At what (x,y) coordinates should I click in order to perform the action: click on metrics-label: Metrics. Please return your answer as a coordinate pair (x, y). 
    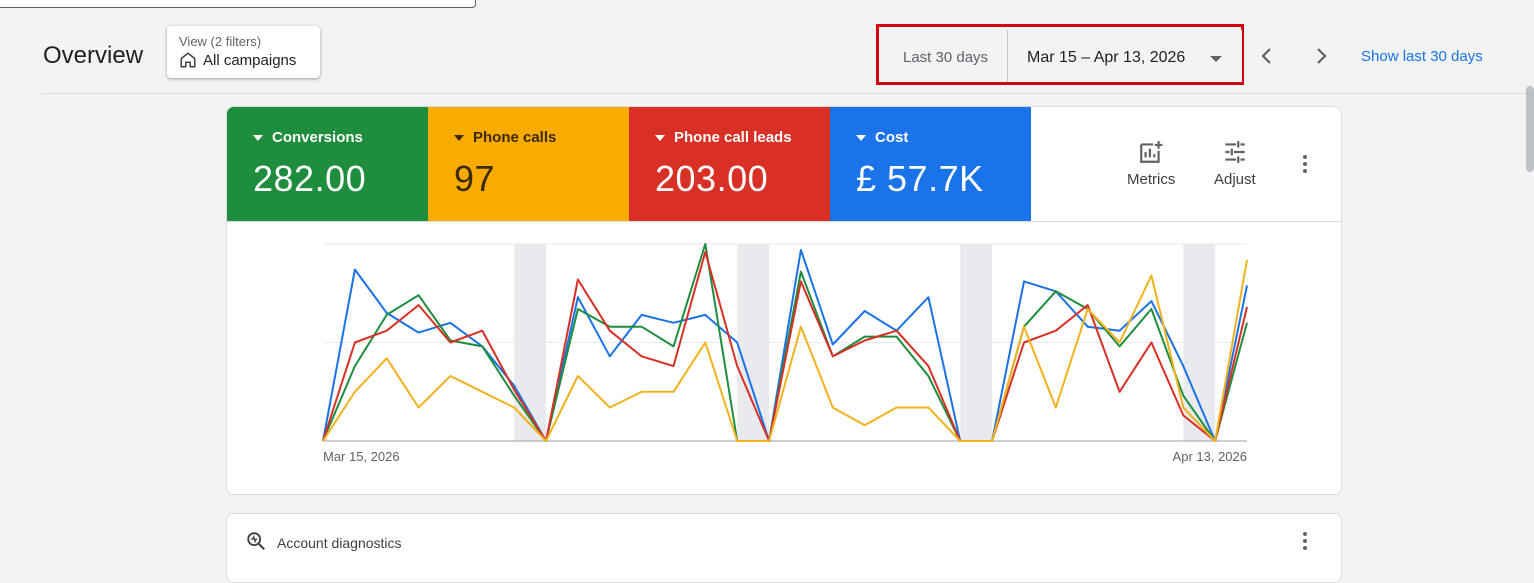
    Looking at the image, I should click on (1151, 179).